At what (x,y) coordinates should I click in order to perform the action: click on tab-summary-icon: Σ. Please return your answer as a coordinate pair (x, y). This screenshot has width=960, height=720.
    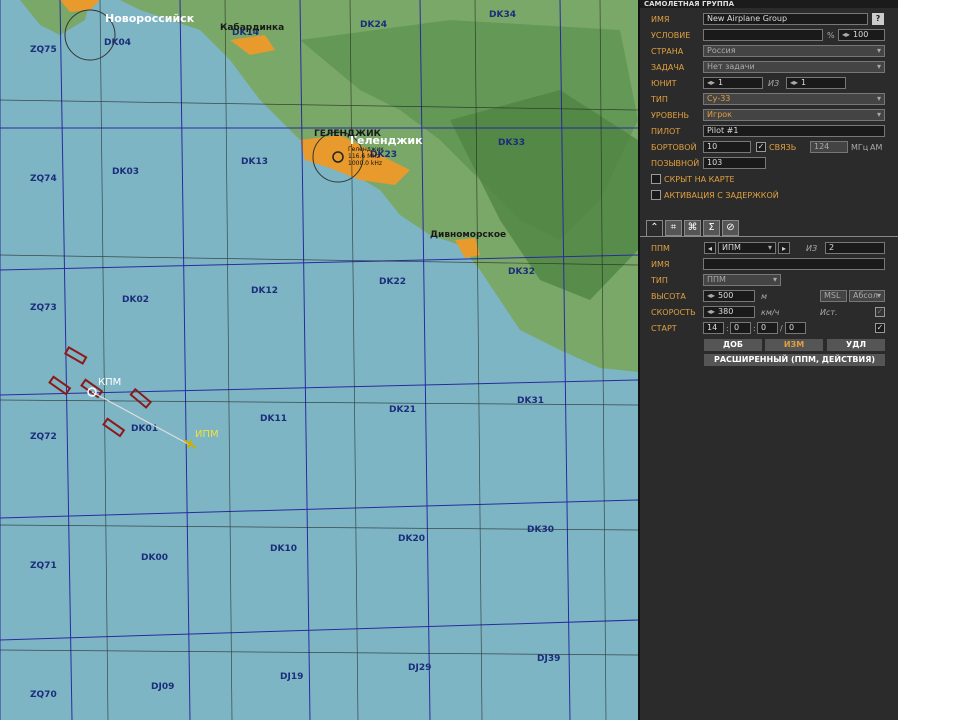
    Looking at the image, I should click on (711, 228).